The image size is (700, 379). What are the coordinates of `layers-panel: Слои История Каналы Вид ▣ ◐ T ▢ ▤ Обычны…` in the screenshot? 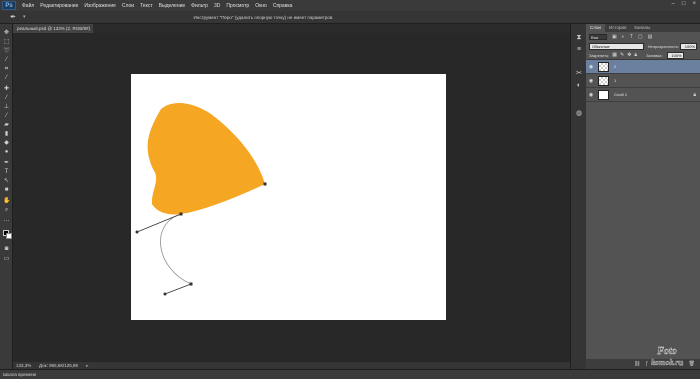 It's located at (643, 196).